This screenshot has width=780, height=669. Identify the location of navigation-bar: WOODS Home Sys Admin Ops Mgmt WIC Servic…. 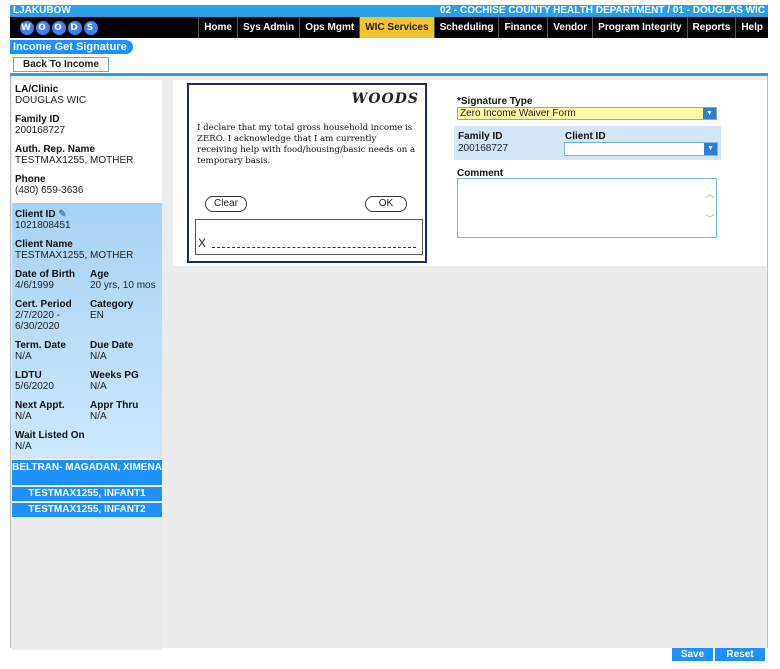
(389, 27).